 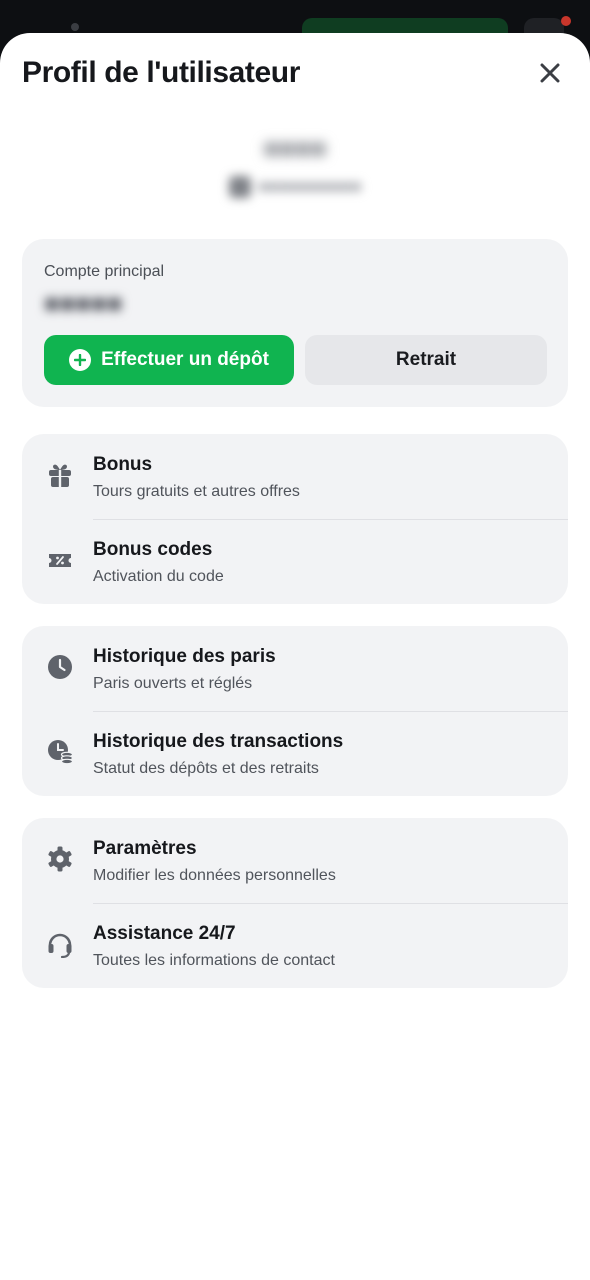 I want to click on user-id-redacted: ■■■■■■■■■■, so click(x=310, y=186).